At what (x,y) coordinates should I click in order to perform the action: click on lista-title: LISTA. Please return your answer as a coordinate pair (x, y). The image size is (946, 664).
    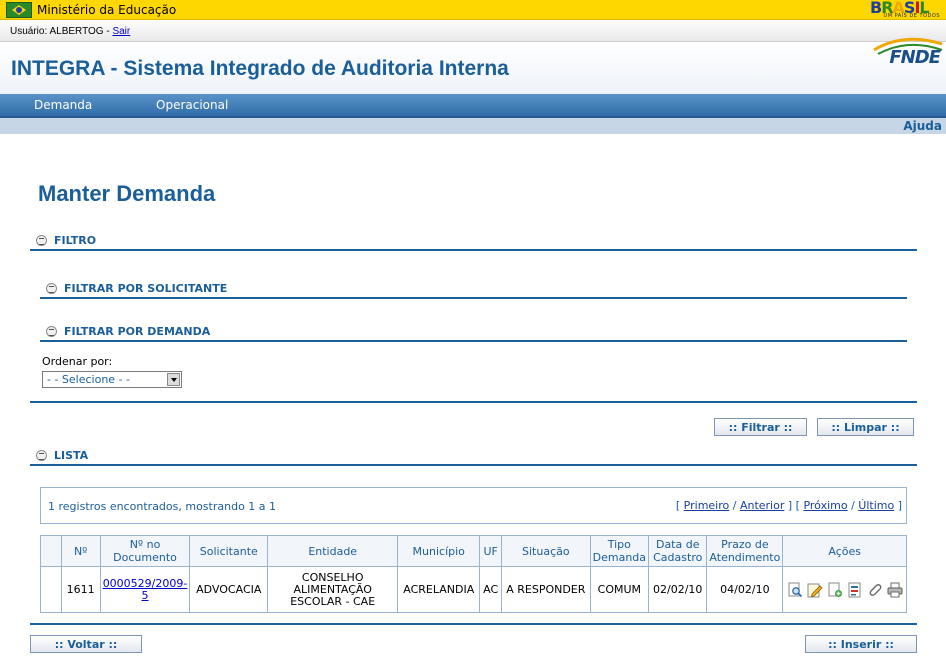
    Looking at the image, I should click on (71, 455).